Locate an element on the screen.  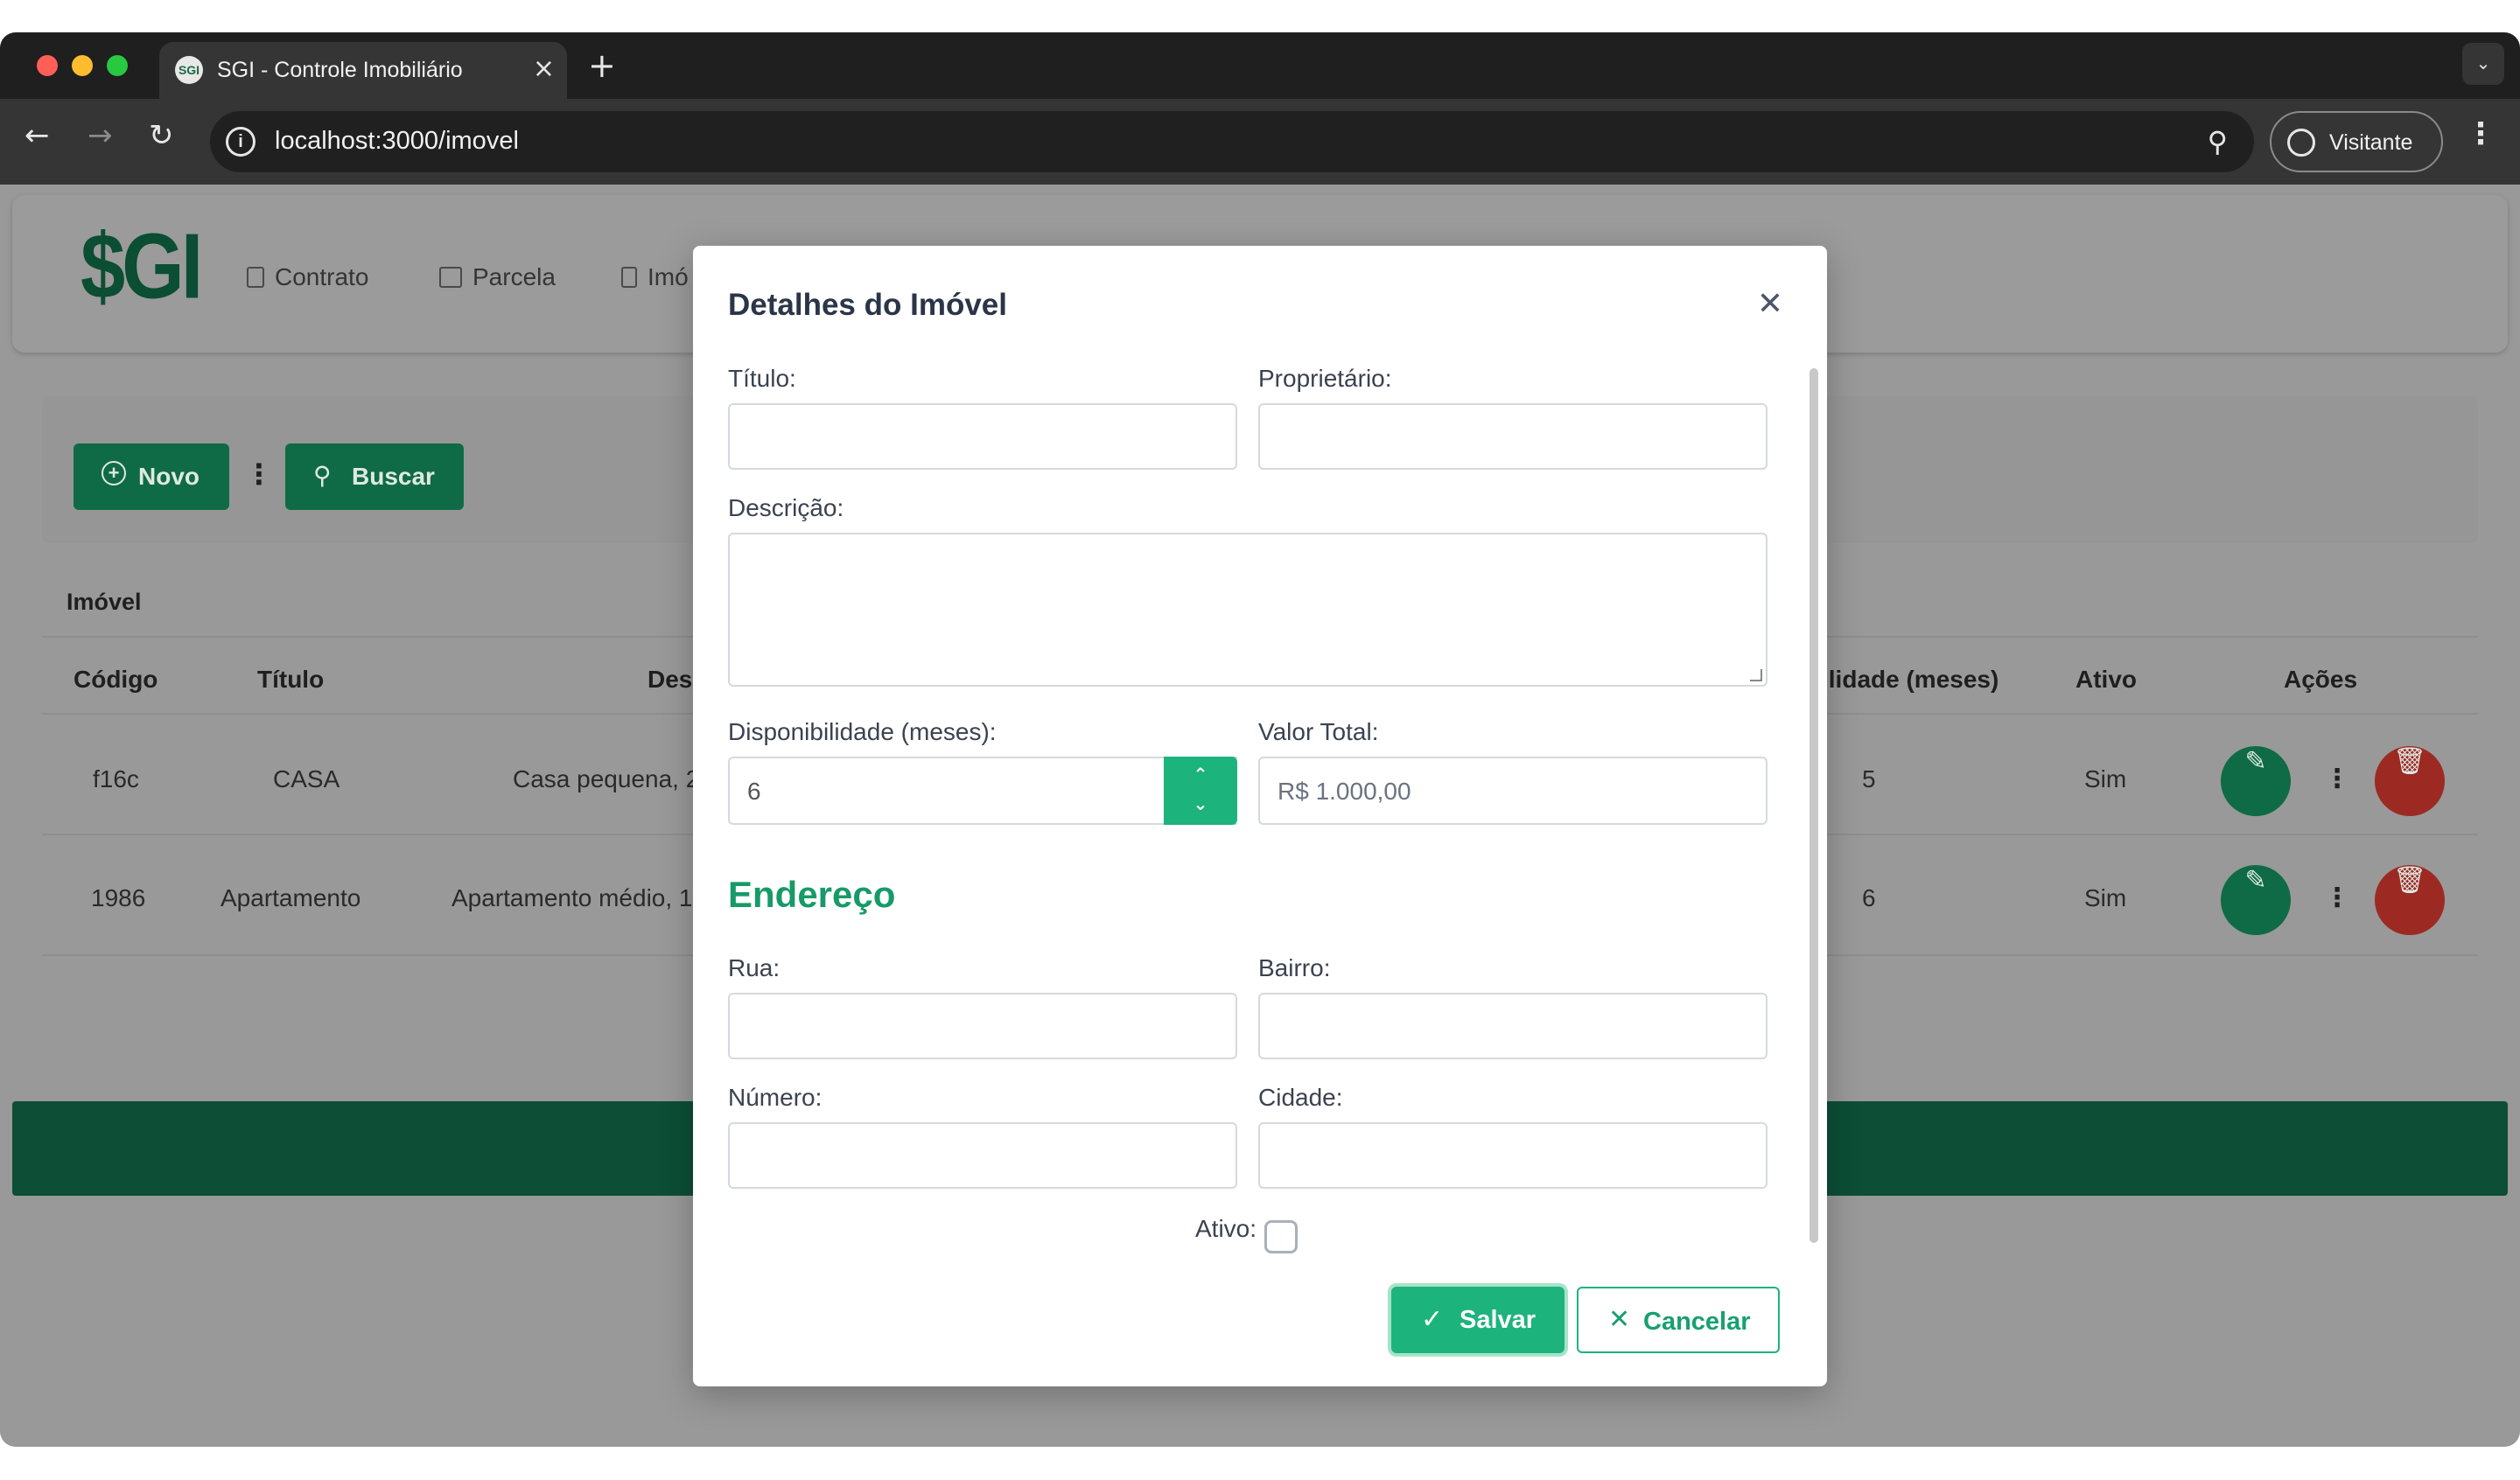
new-button: + Novo is located at coordinates (151, 477).